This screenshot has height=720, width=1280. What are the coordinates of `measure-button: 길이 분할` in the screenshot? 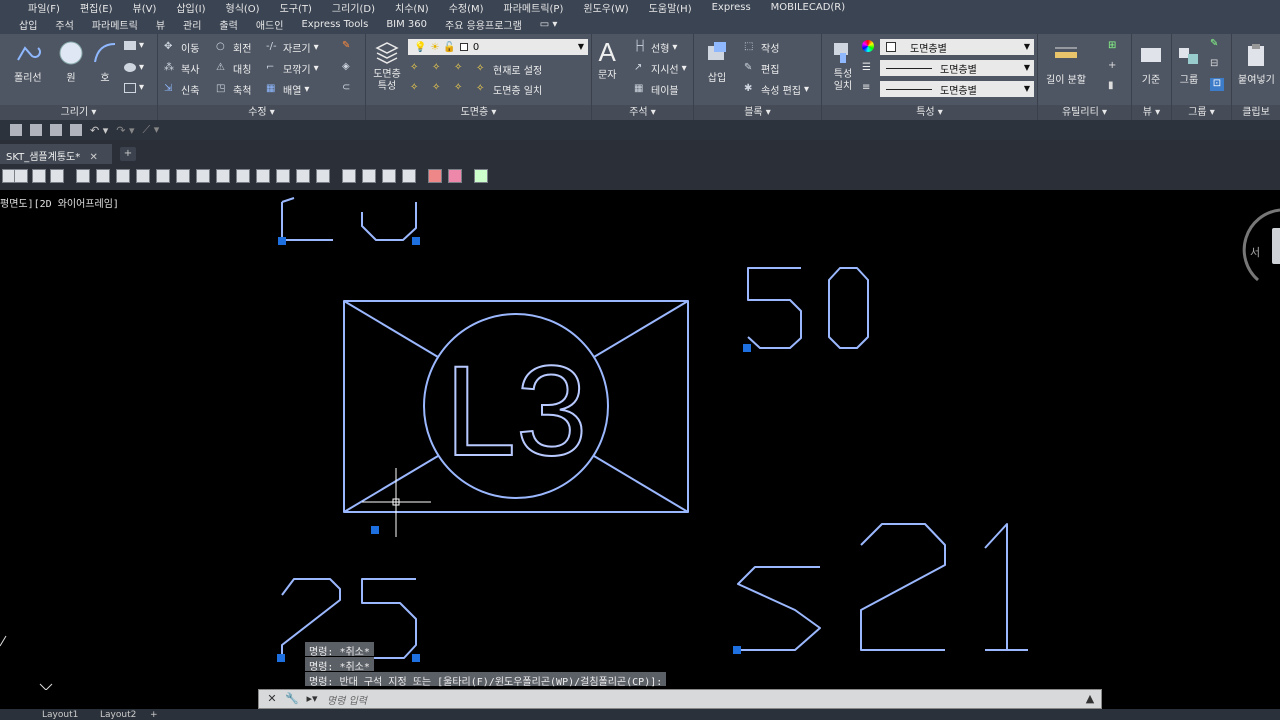 It's located at (1066, 64).